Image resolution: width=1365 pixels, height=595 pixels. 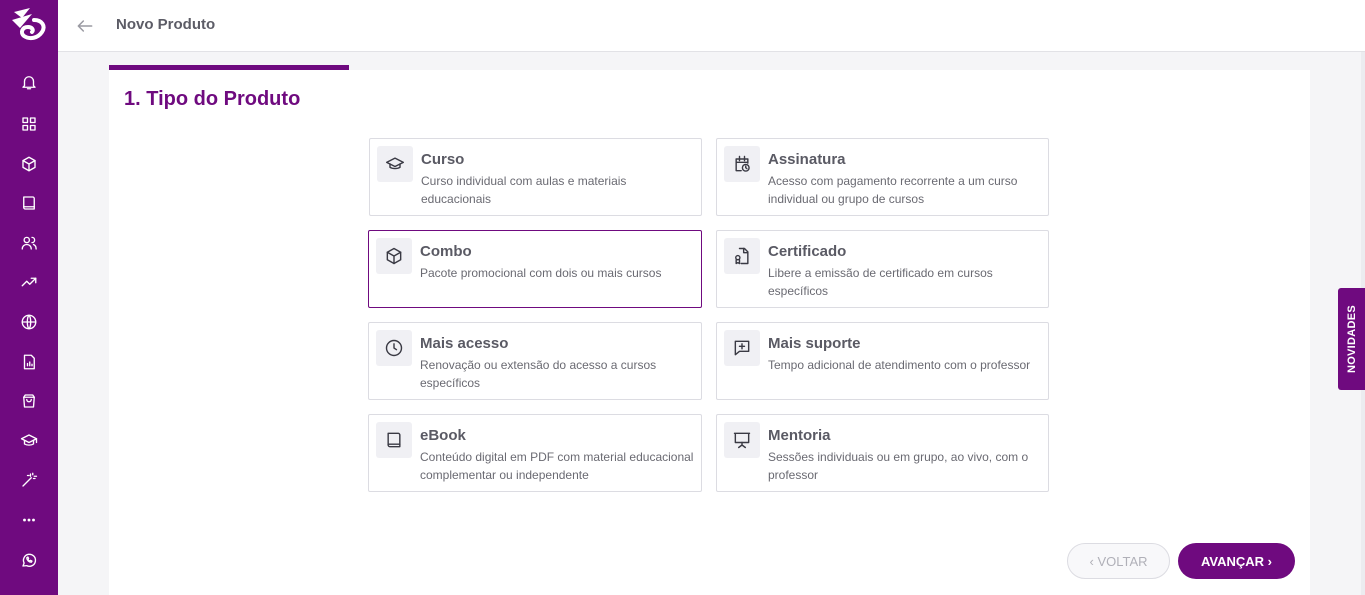 I want to click on chevron-left-icon: ‹, so click(x=1091, y=561).